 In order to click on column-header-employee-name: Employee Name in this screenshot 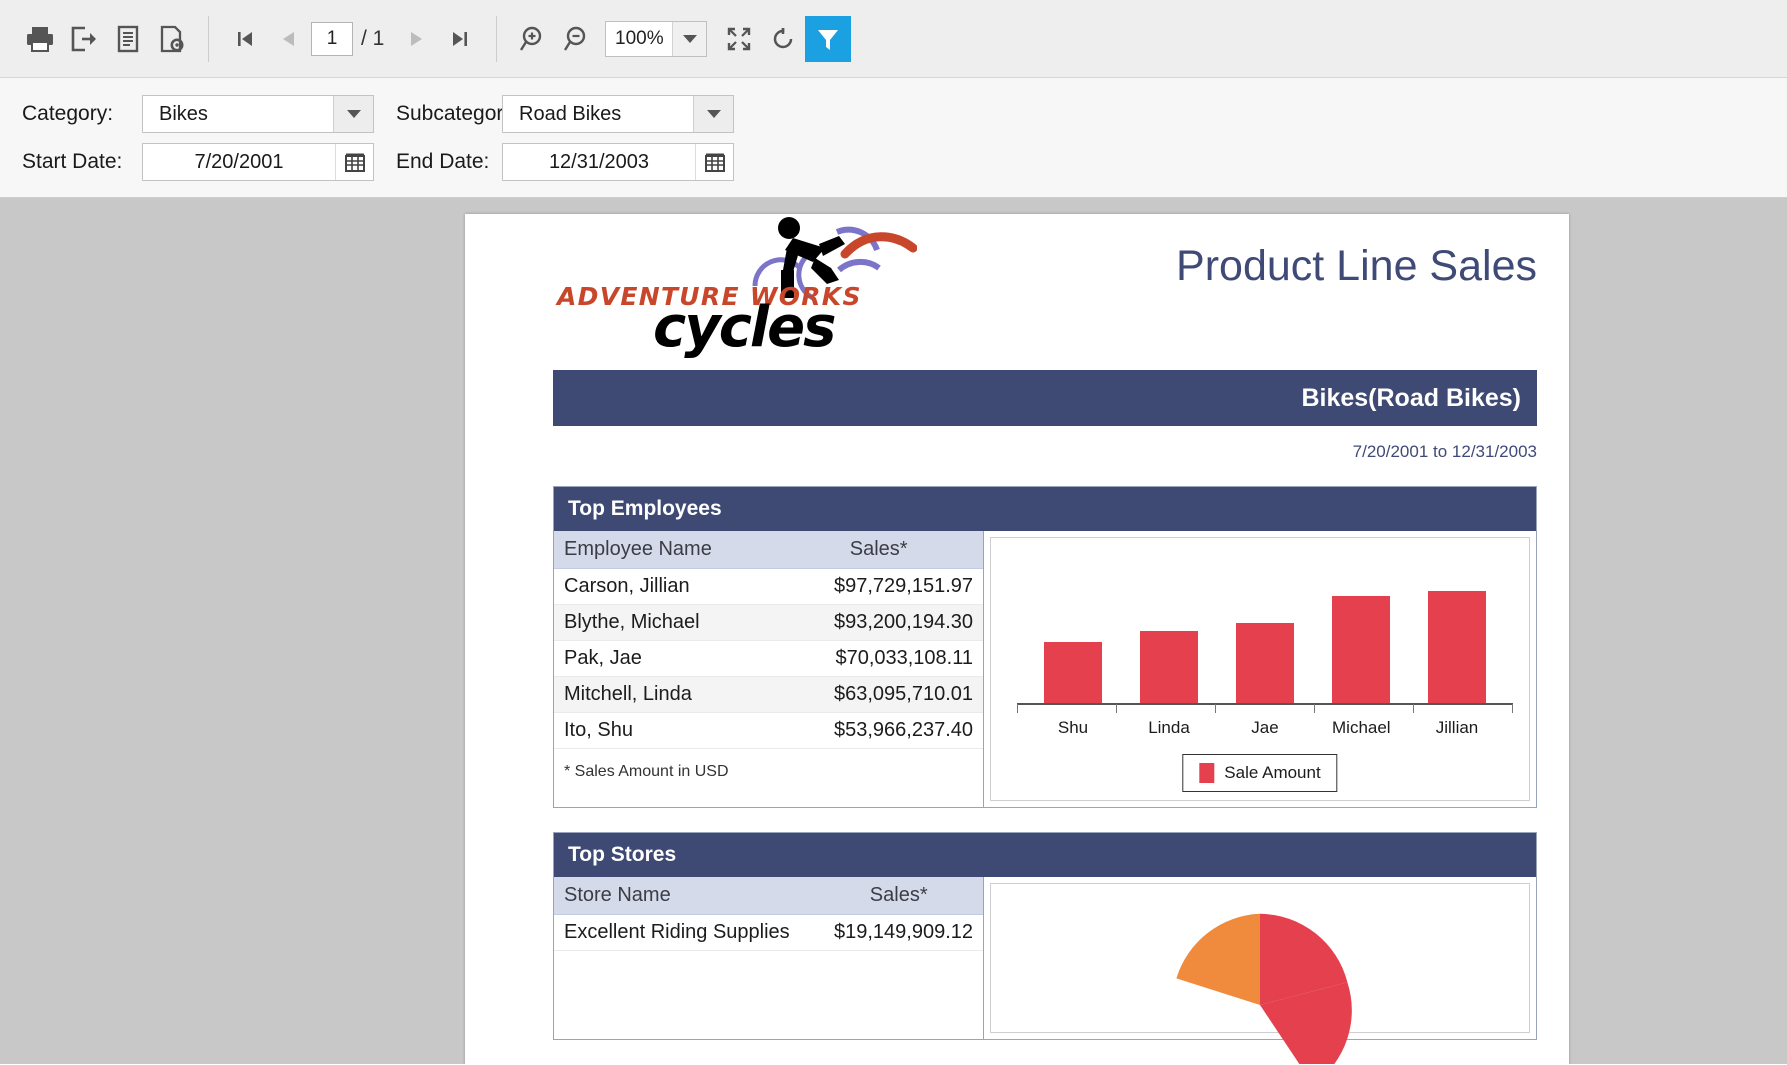, I will do `click(664, 550)`.